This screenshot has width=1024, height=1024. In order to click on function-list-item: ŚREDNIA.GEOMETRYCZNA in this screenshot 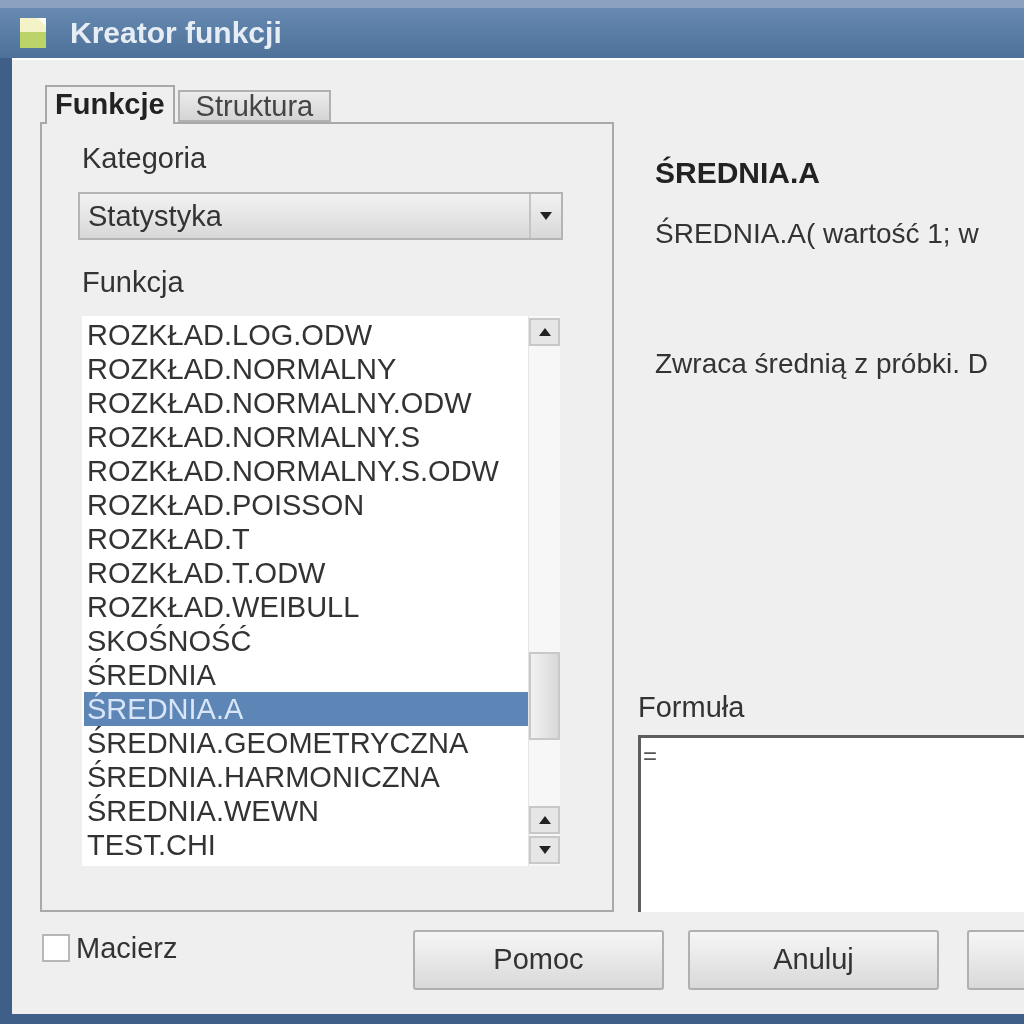, I will do `click(306, 743)`.